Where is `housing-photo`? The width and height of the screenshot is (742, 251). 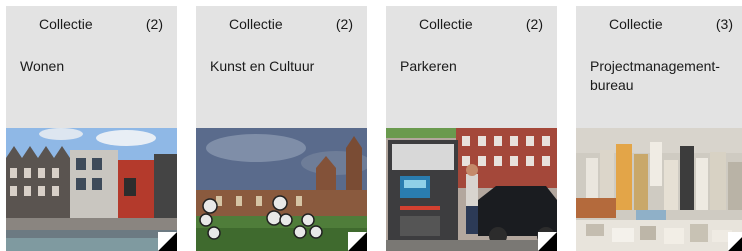 housing-photo is located at coordinates (91, 189).